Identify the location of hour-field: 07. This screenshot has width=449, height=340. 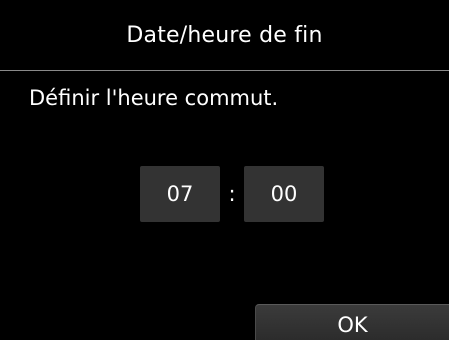
(180, 194).